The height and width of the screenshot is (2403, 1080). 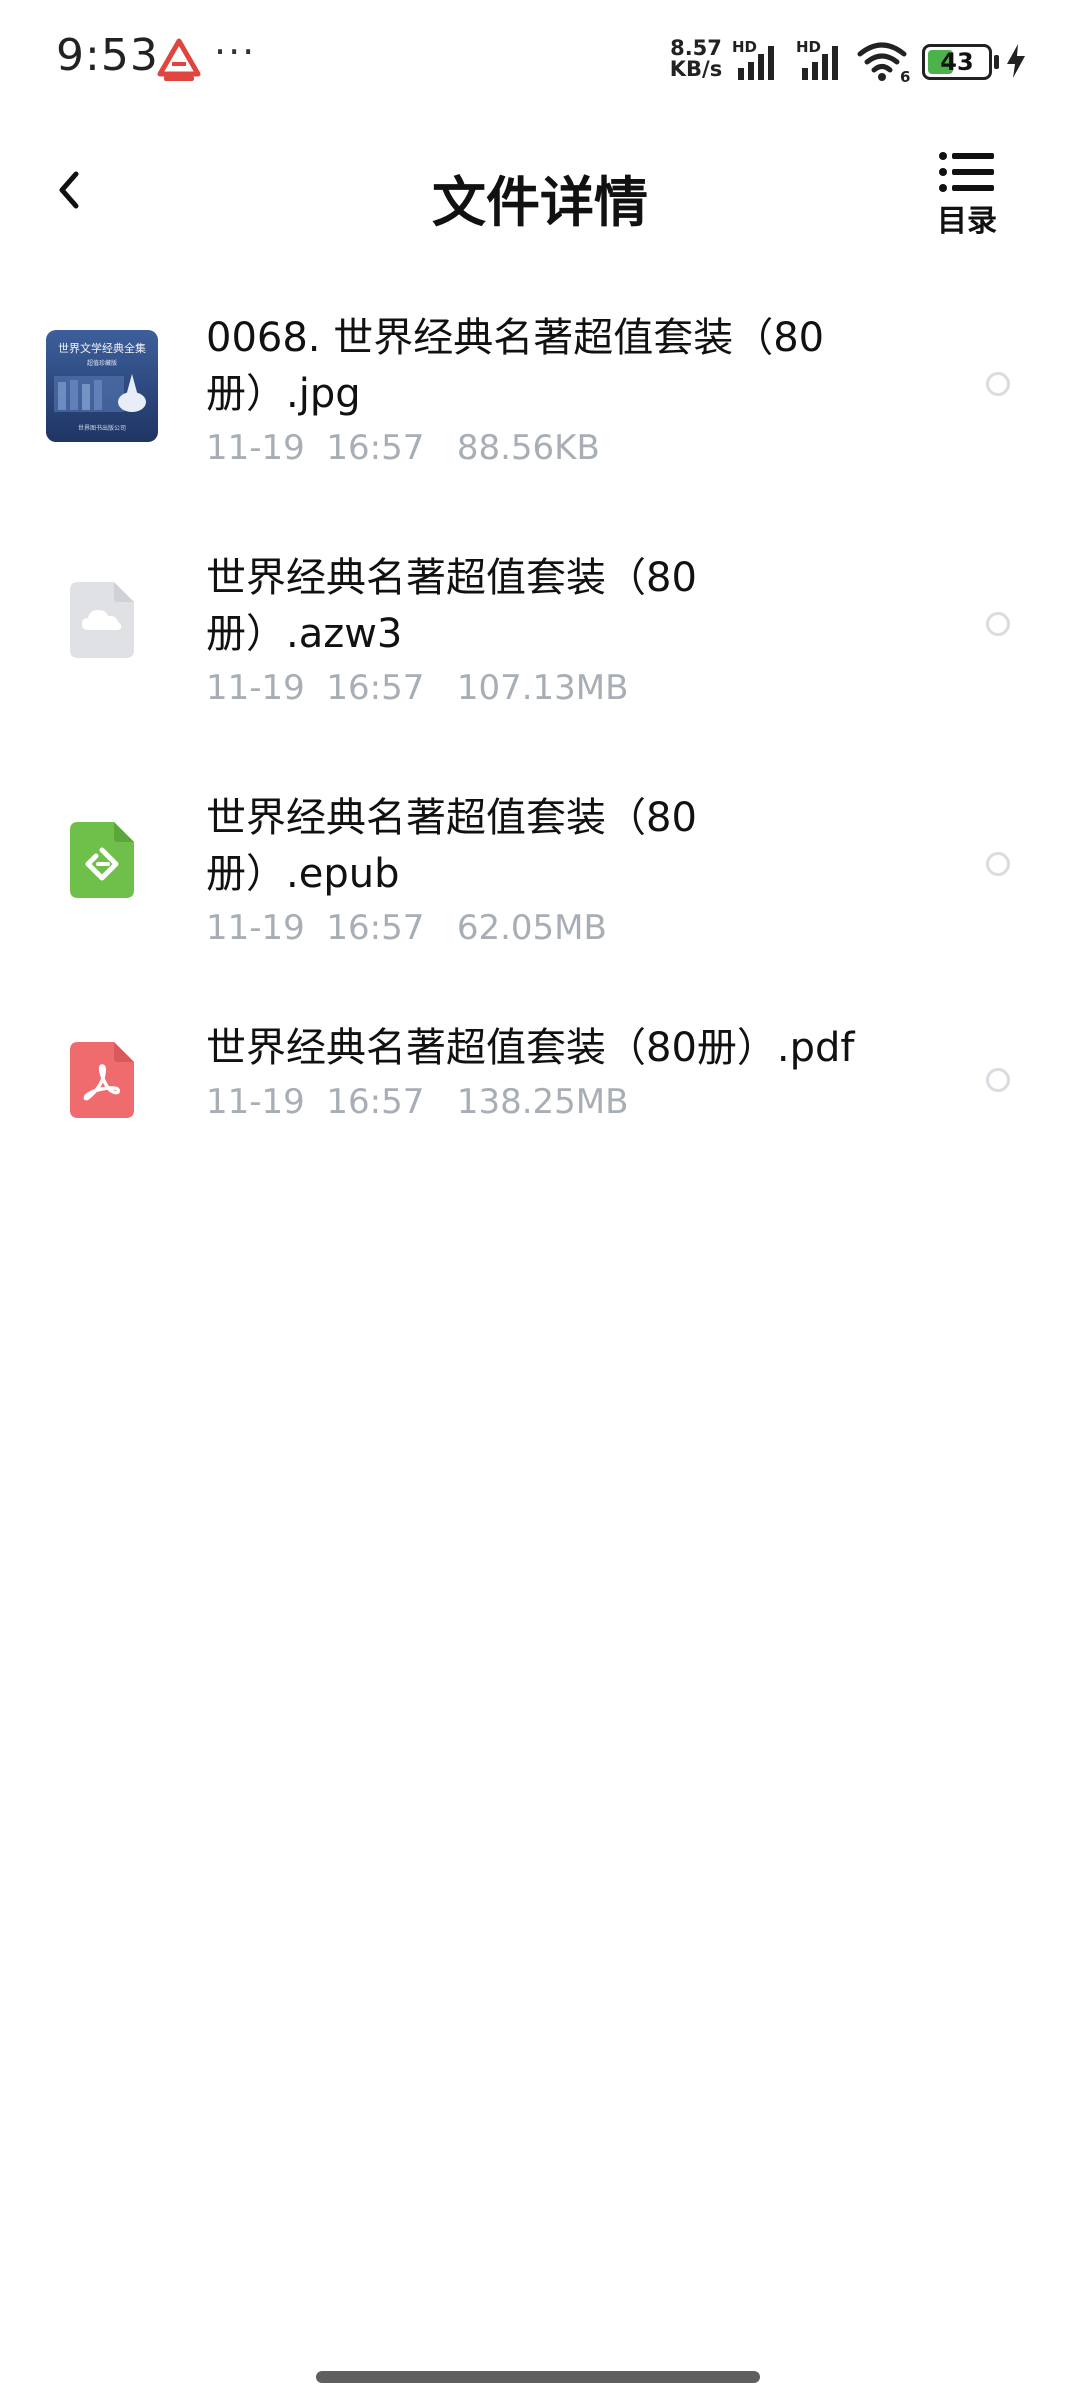 I want to click on cellular-signal-2-icon: HD, so click(x=817, y=59).